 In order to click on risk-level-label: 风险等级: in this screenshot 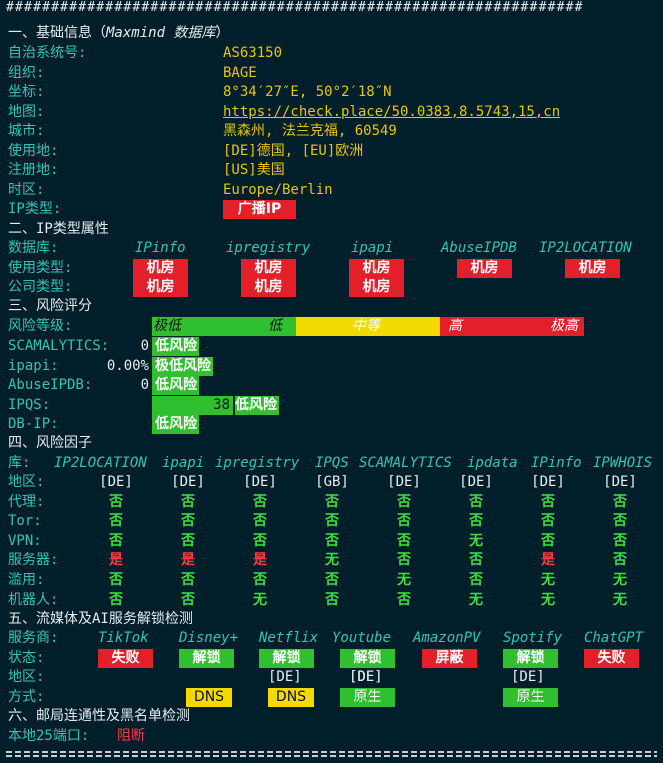, I will do `click(40, 326)`.